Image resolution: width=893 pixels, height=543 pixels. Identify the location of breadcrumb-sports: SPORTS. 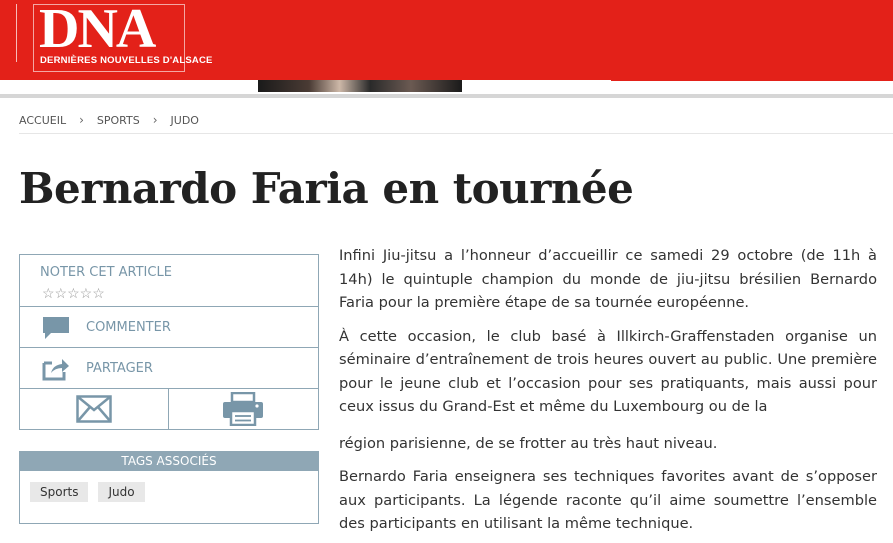
(118, 120).